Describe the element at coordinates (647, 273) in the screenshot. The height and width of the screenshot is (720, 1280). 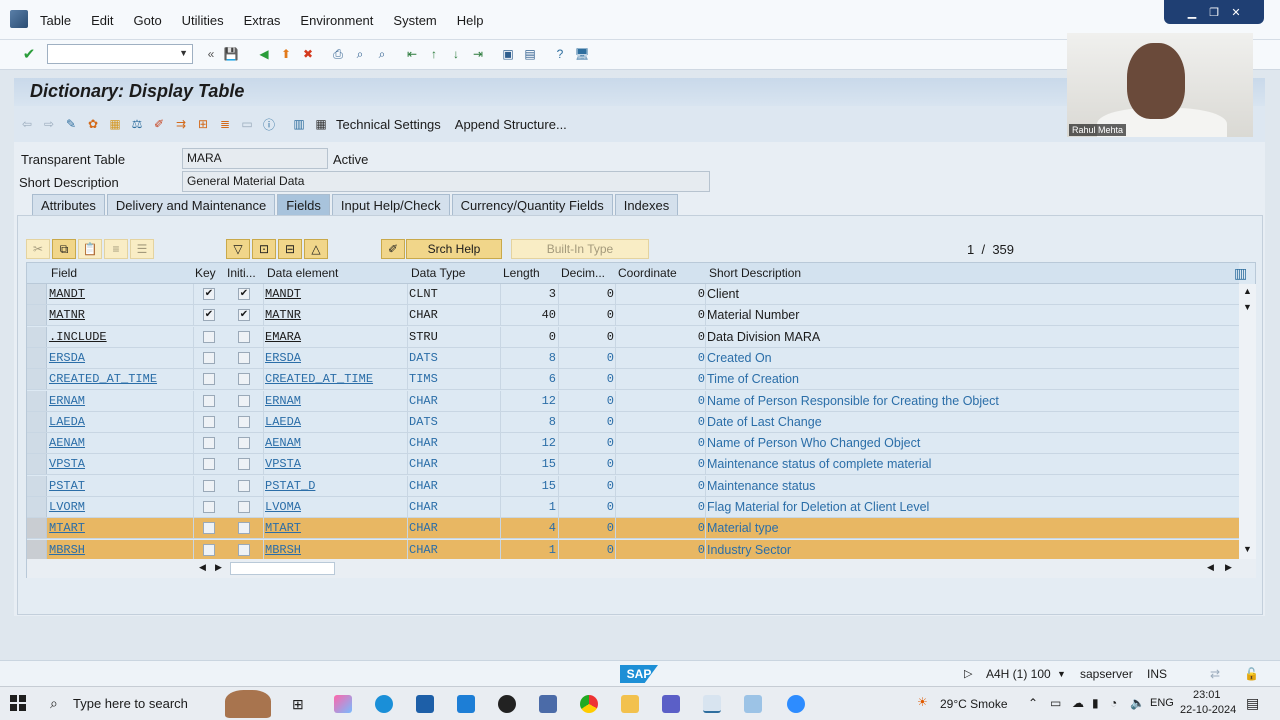
I see `col-header-coordinate: Coordinate` at that location.